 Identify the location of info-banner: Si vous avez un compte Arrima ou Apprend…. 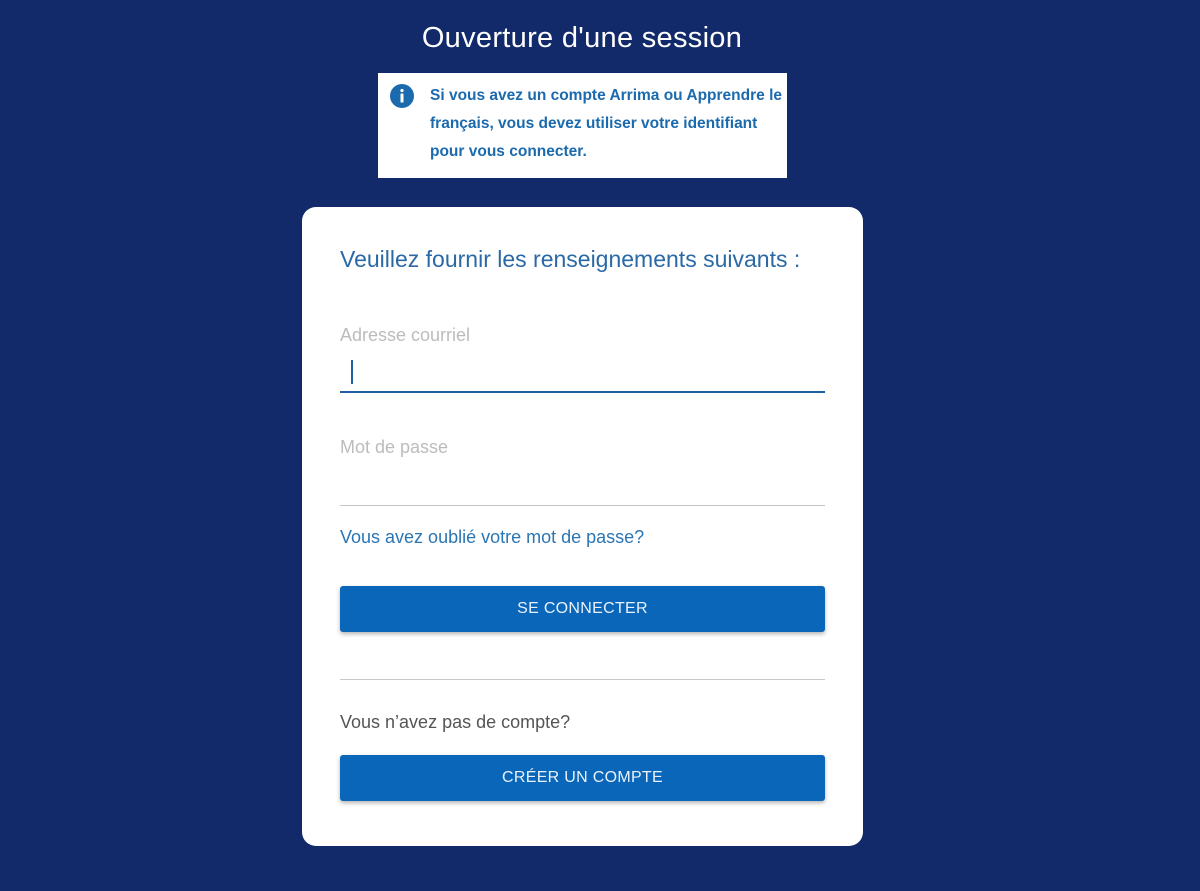
(582, 125).